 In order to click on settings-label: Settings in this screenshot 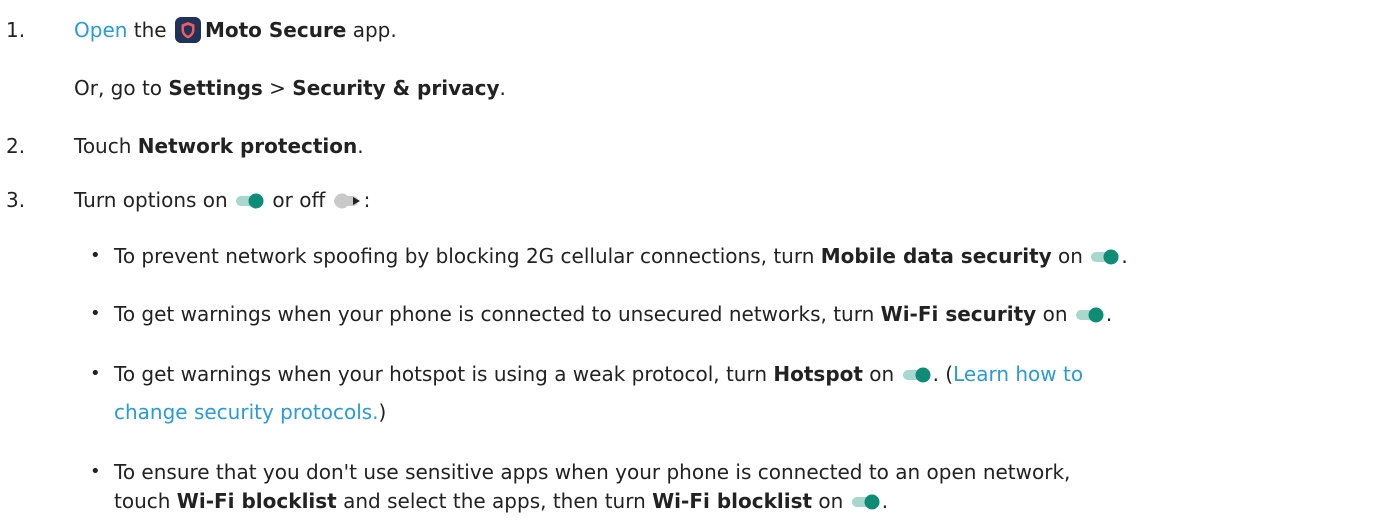, I will do `click(215, 88)`.